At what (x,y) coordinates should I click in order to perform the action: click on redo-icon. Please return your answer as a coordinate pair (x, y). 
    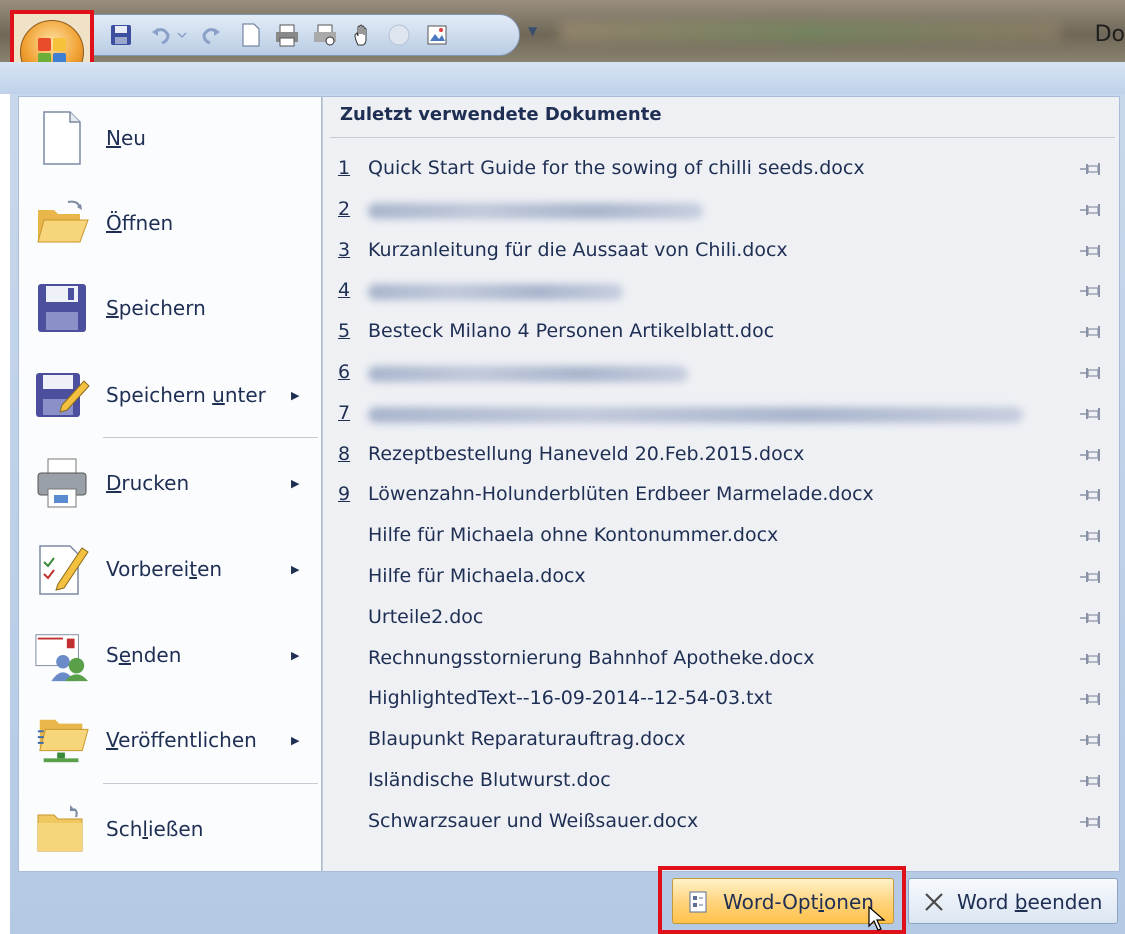
    Looking at the image, I should click on (211, 36).